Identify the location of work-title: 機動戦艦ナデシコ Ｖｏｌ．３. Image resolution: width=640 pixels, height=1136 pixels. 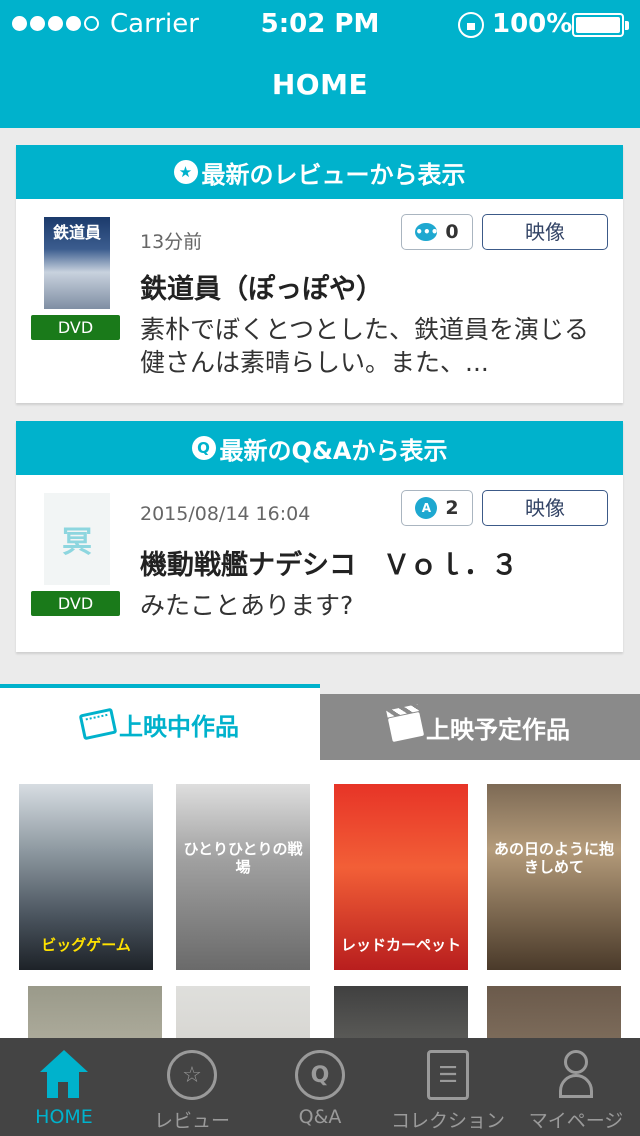
(329, 562).